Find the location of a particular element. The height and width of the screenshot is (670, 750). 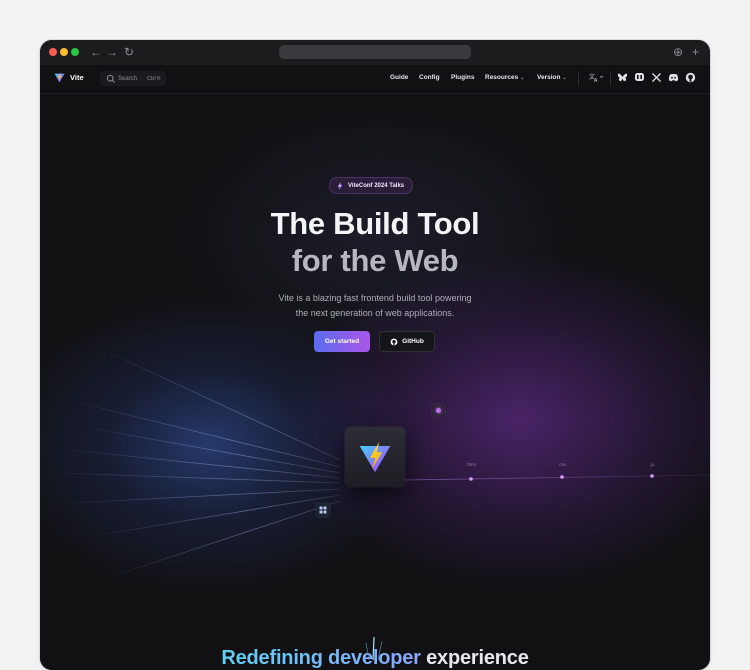

nav-config: Config is located at coordinates (429, 77).